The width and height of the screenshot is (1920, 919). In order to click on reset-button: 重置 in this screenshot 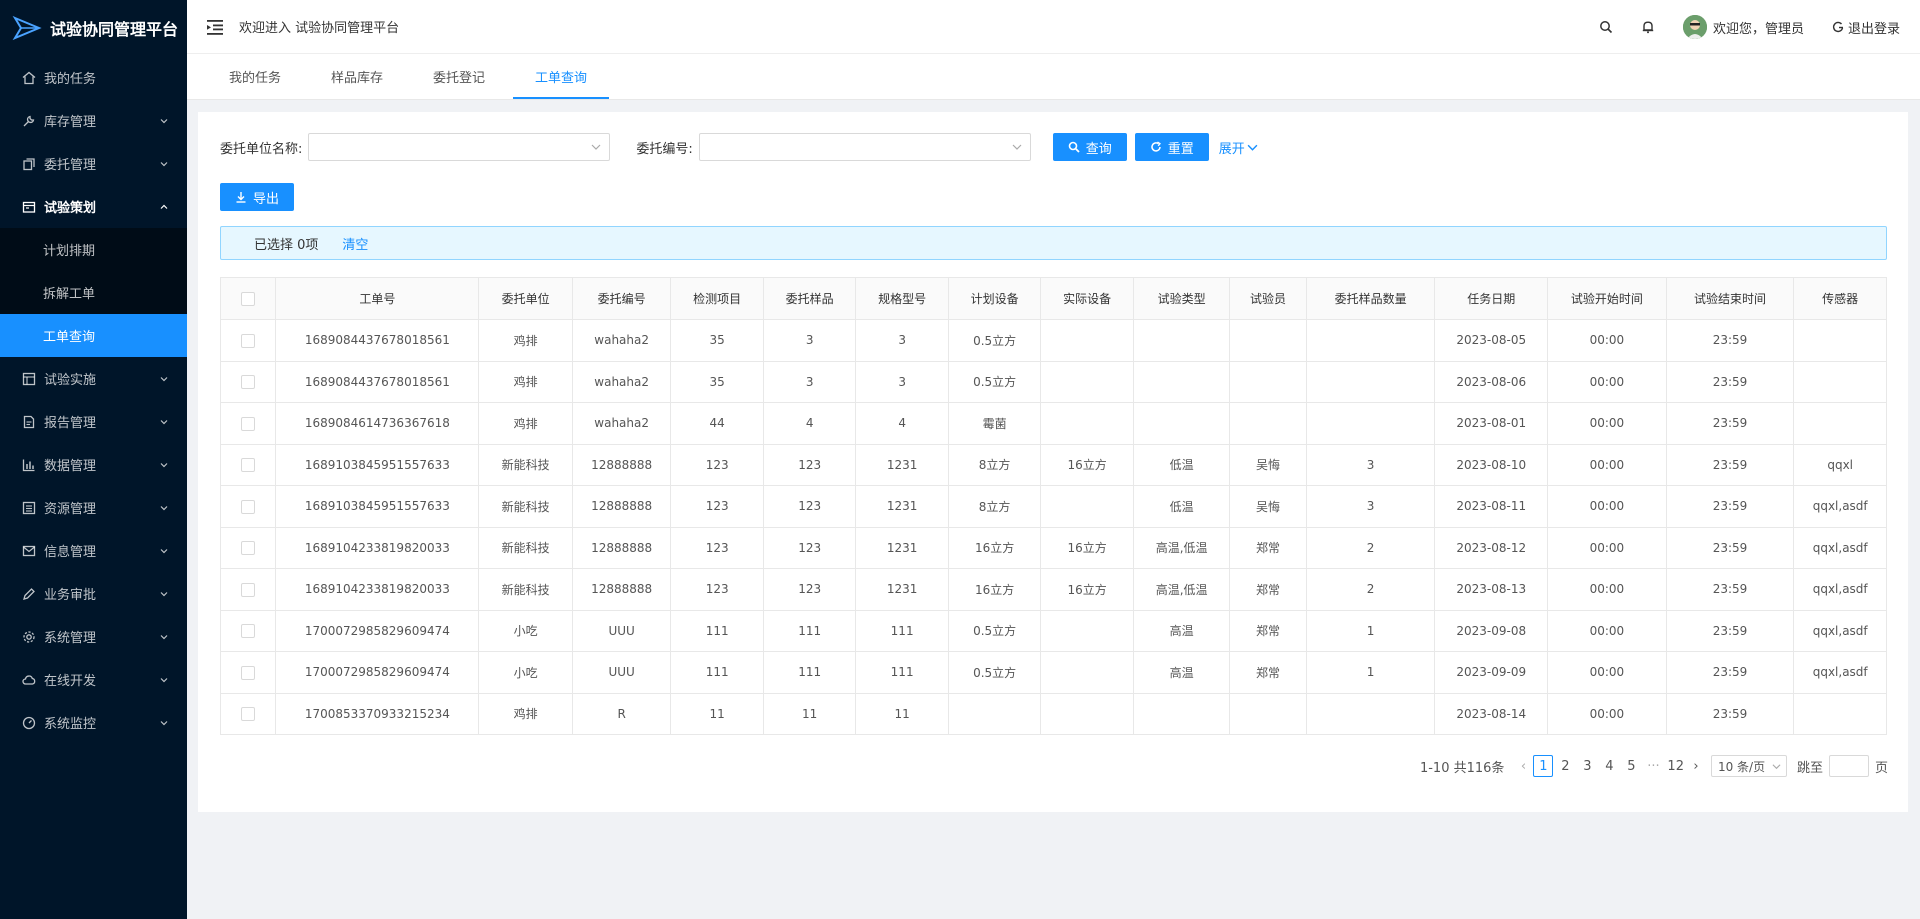, I will do `click(1171, 147)`.